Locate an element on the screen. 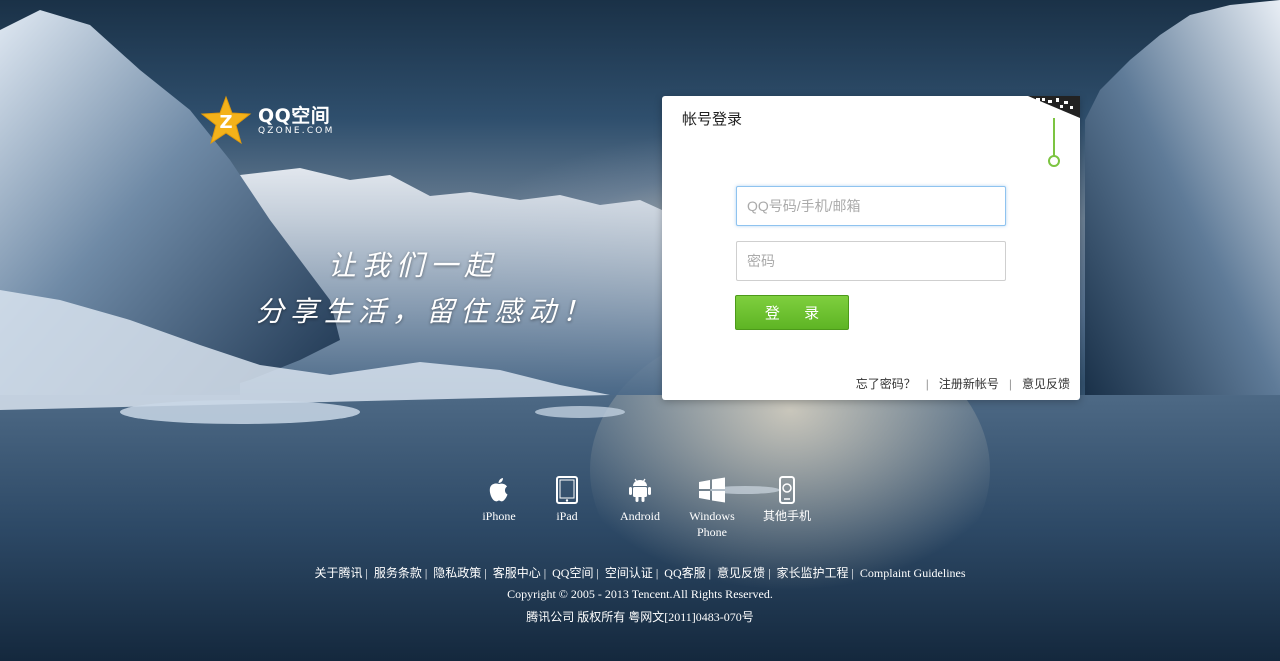 This screenshot has height=661, width=1280. platform-downloads: iPhone iPad Android Windows Phone 其他手机 is located at coordinates (644, 511).